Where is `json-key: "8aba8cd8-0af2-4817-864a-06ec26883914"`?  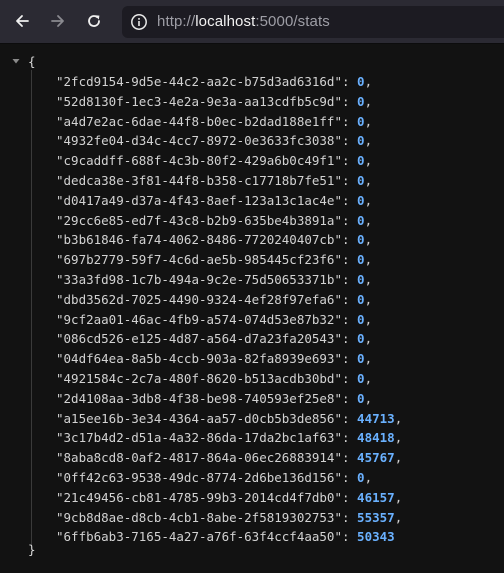 json-key: "8aba8cd8-0af2-4817-864a-06ec26883914" is located at coordinates (199, 458).